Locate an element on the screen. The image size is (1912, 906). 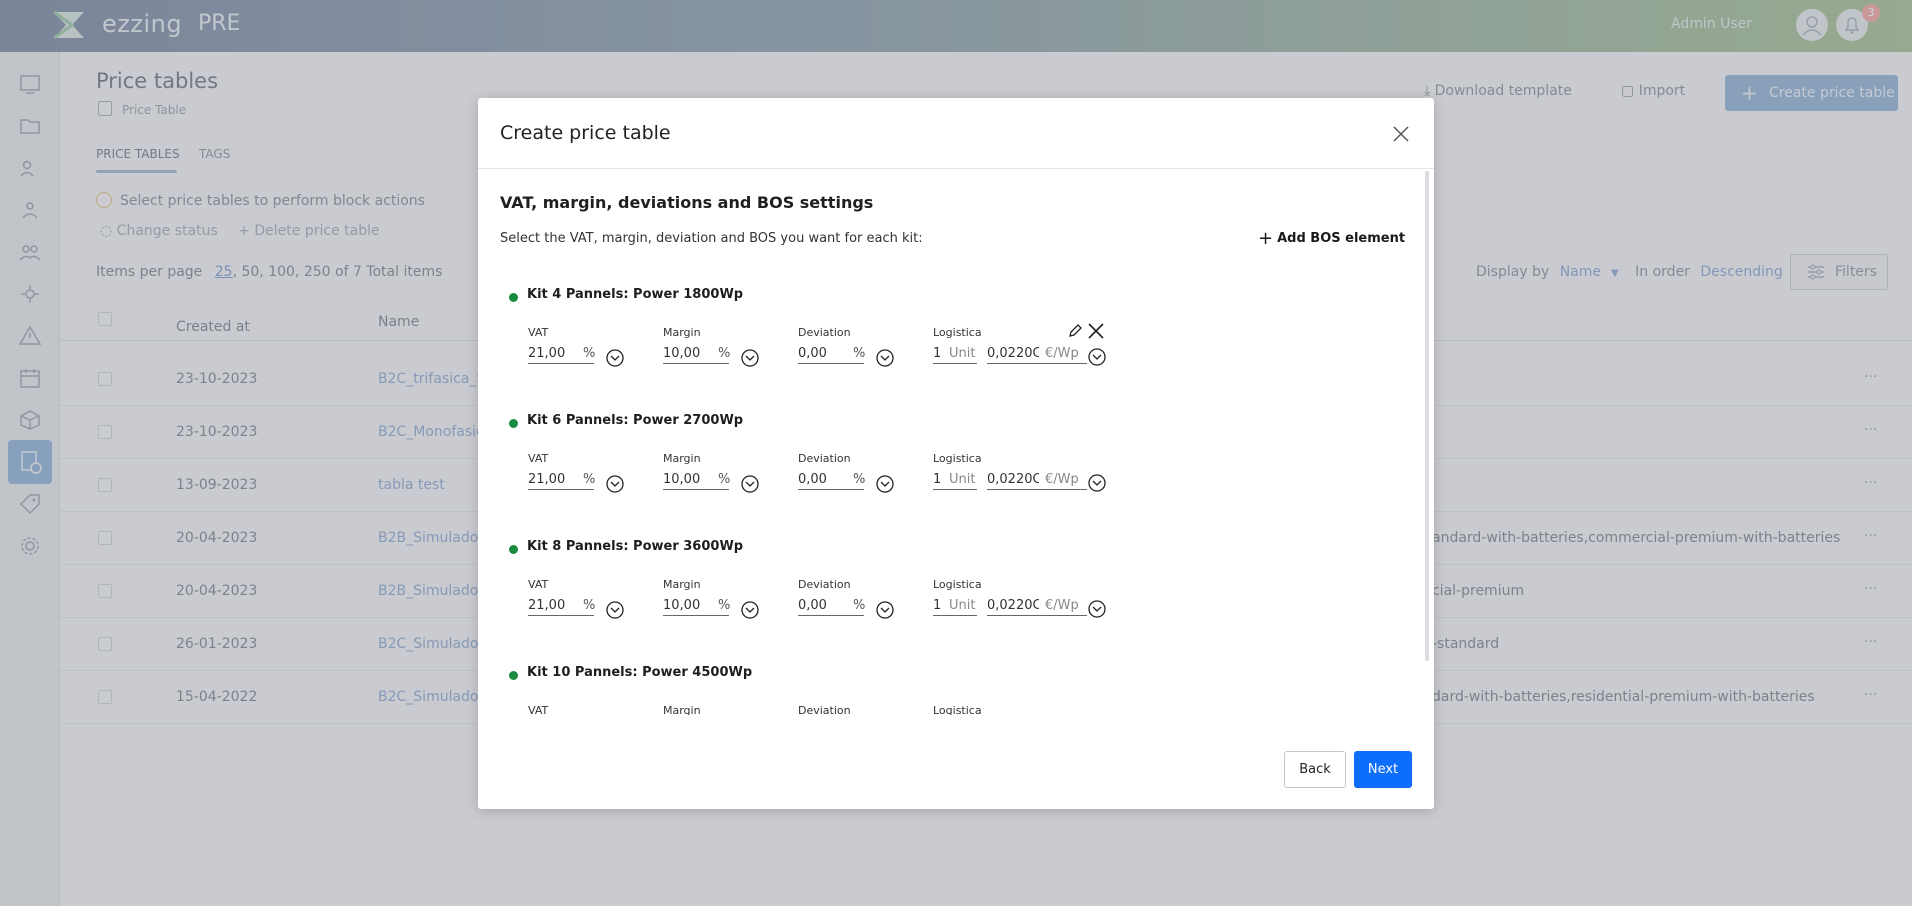
add-bos-label: Add BOS element is located at coordinates (1341, 238).